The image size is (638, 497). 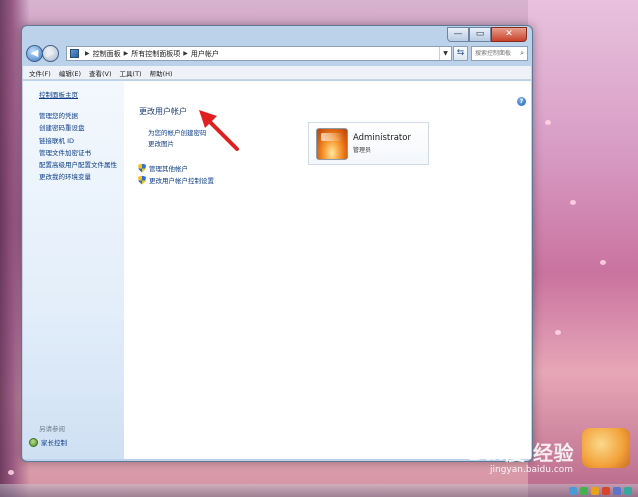 What do you see at coordinates (161, 143) in the screenshot?
I see `change-picture-link: 更改图片` at bounding box center [161, 143].